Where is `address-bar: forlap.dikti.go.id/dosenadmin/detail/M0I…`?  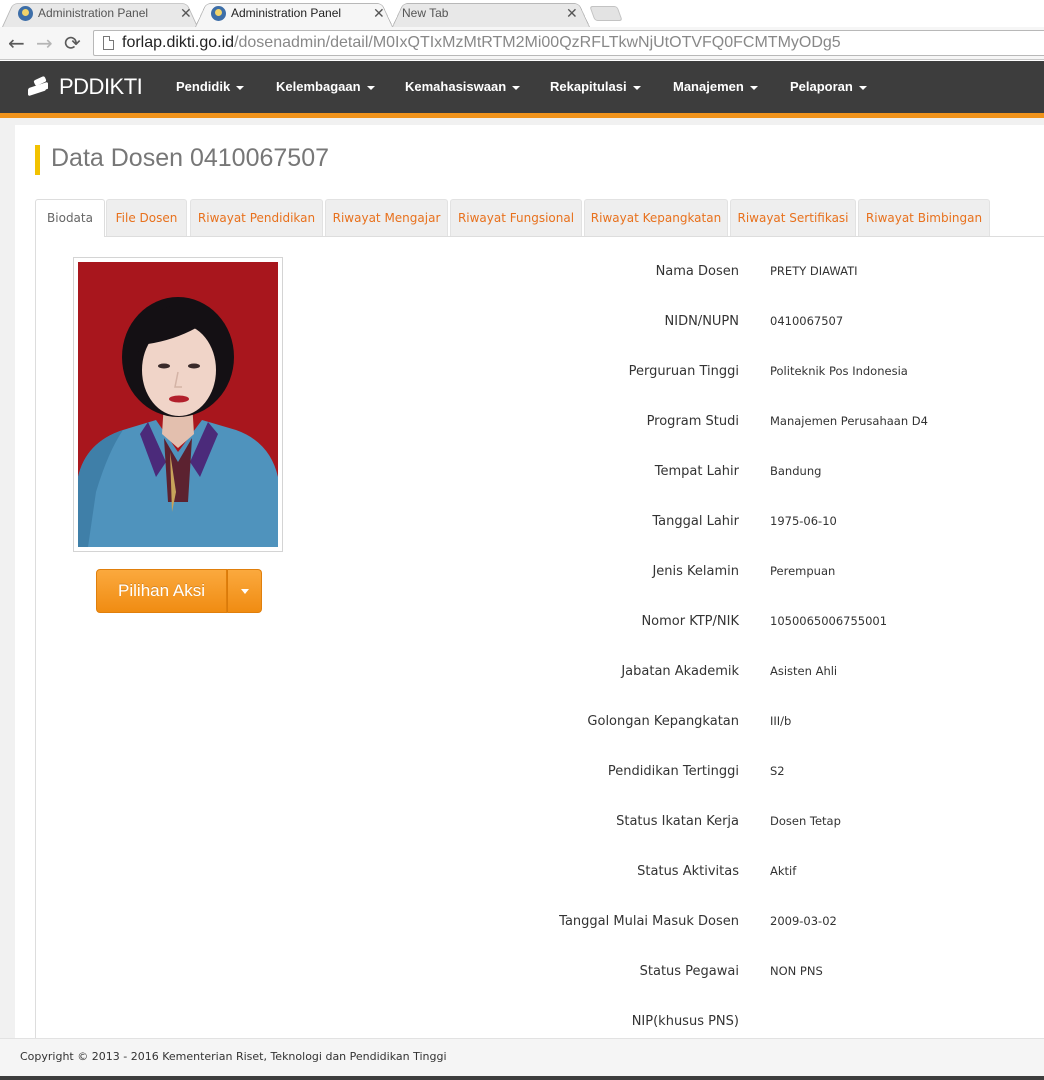
address-bar: forlap.dikti.go.id/dosenadmin/detail/M0I… is located at coordinates (568, 43).